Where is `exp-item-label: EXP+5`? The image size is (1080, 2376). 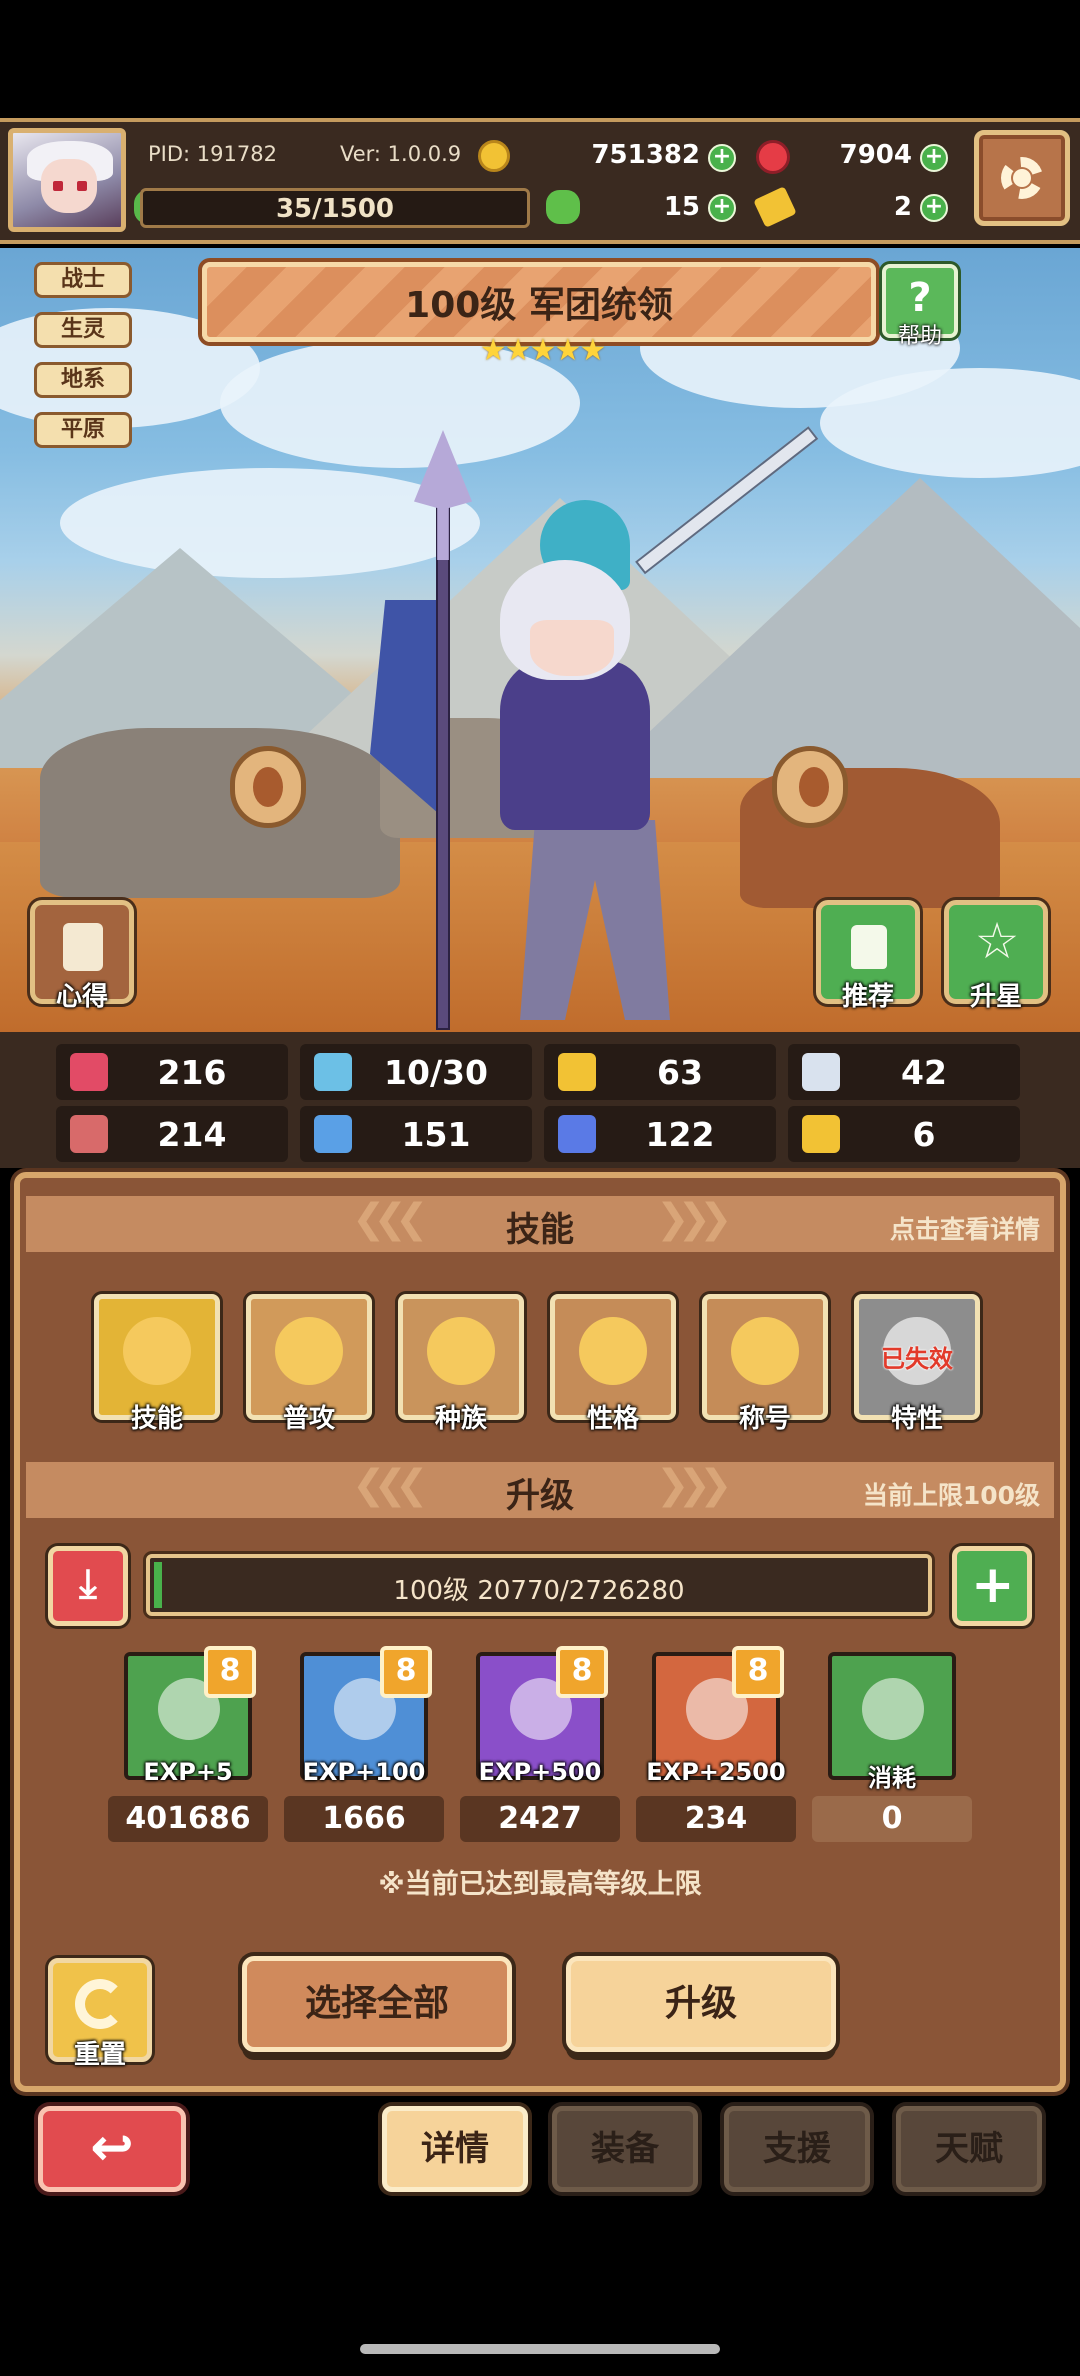
exp-item-label: EXP+5 is located at coordinates (188, 1772).